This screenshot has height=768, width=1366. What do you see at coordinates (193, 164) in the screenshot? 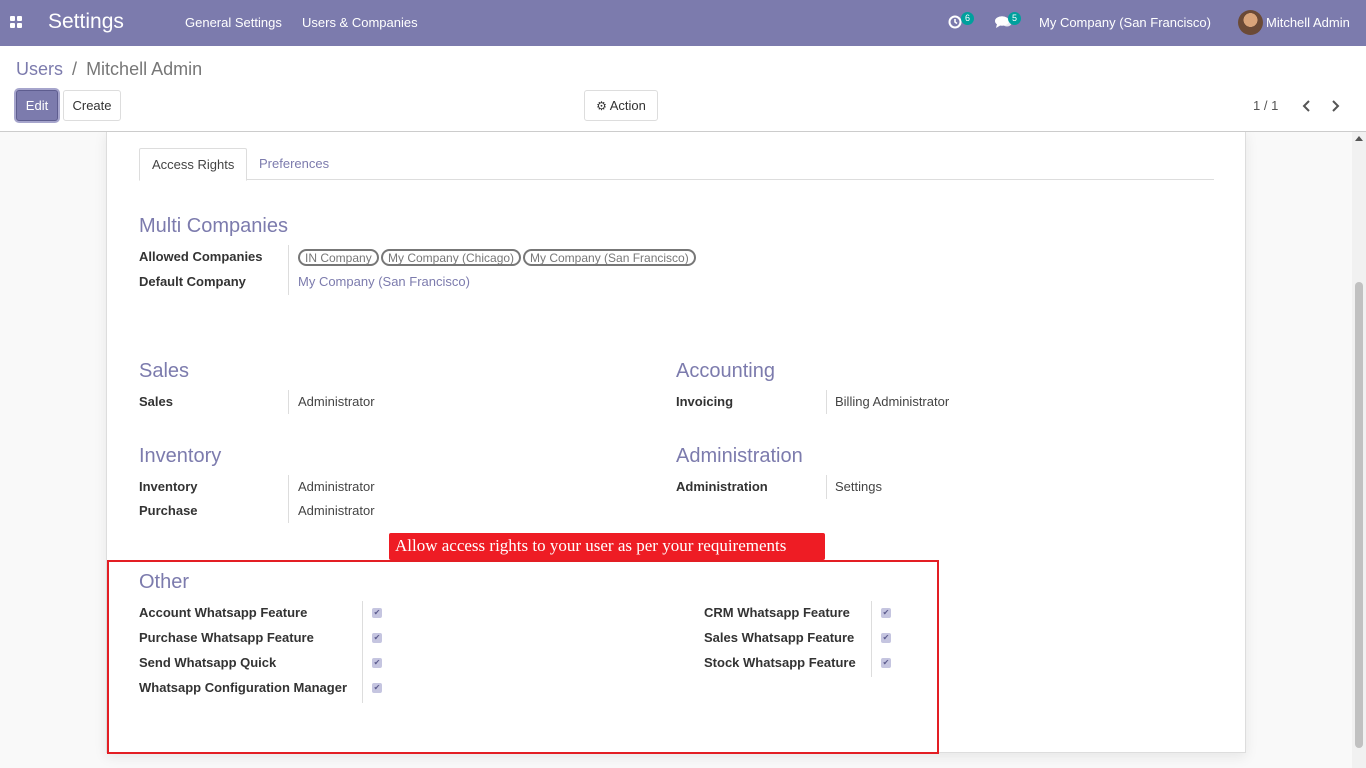
I see `tab-access-rights: Access Rights` at bounding box center [193, 164].